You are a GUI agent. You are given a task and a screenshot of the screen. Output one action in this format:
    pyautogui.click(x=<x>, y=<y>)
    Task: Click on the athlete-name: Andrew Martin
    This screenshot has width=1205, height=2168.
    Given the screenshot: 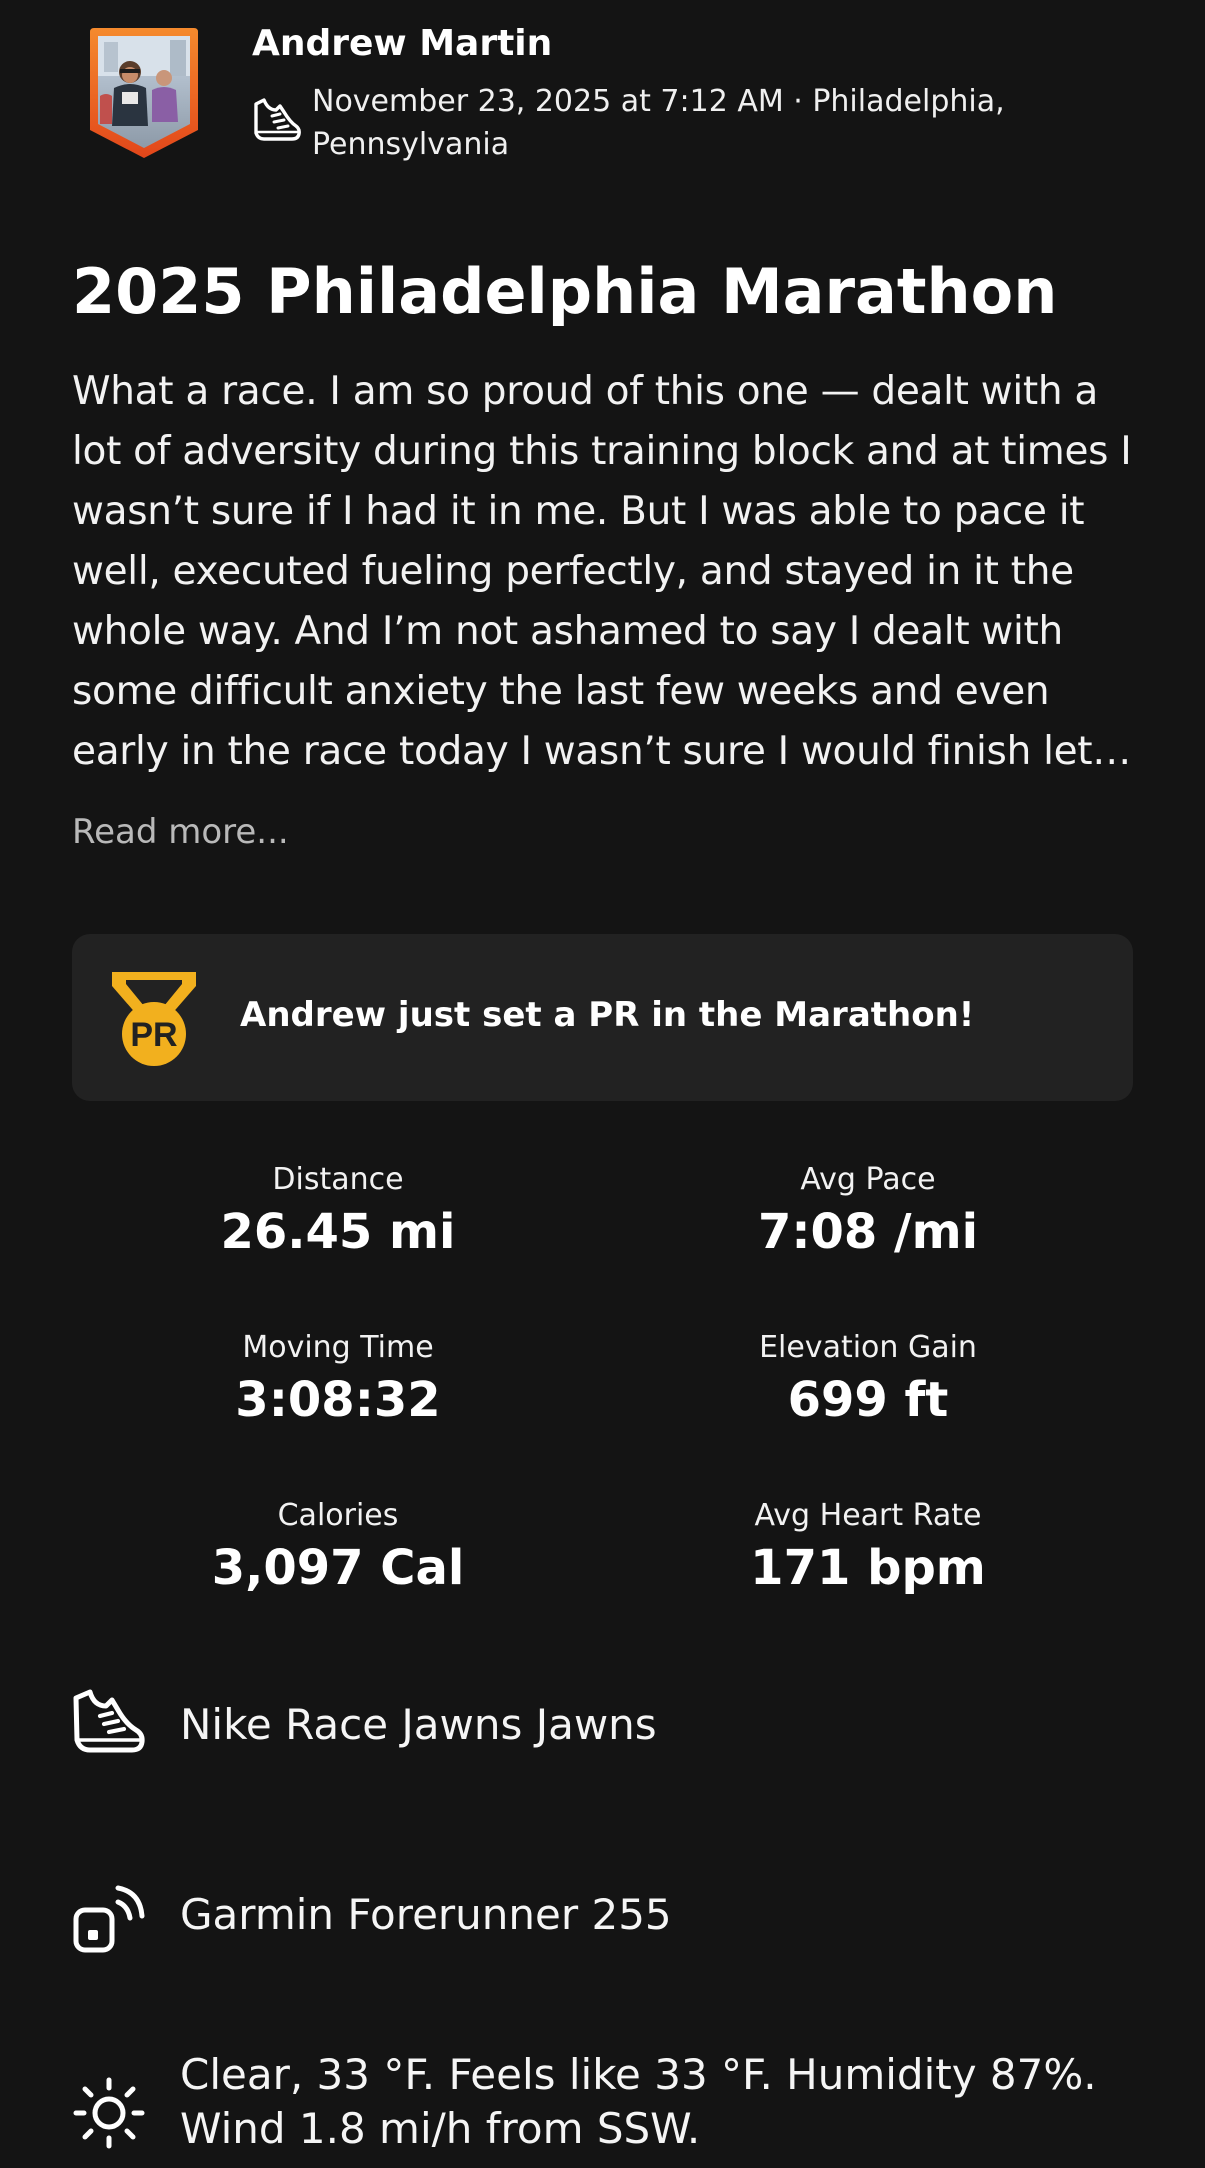 What is the action you would take?
    pyautogui.click(x=402, y=44)
    